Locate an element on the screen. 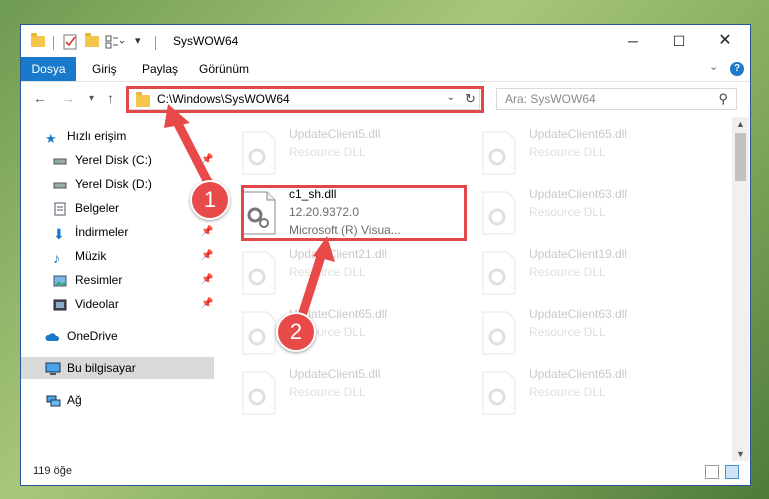 This screenshot has width=769, height=499. arrow-1-head is located at coordinates (177, 116).